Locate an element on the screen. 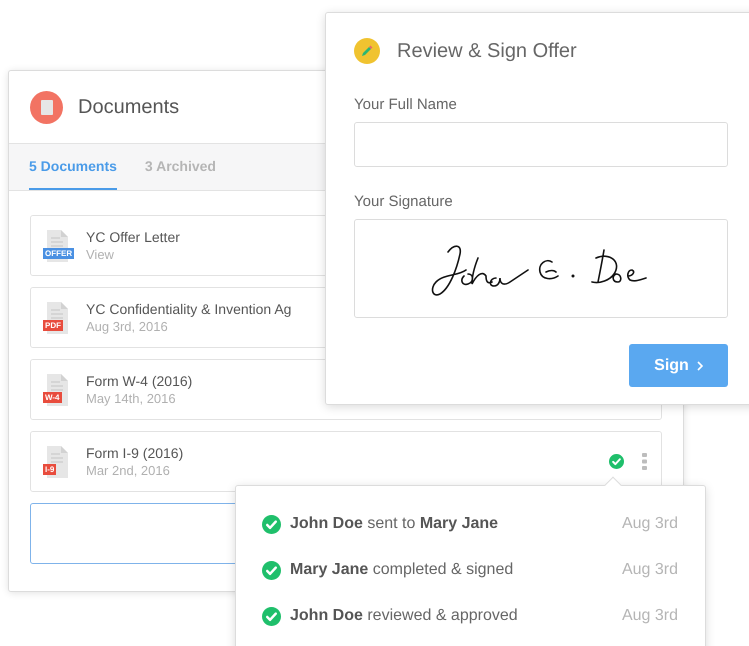  activity-text: Mary Jane completed & signed is located at coordinates (402, 570).